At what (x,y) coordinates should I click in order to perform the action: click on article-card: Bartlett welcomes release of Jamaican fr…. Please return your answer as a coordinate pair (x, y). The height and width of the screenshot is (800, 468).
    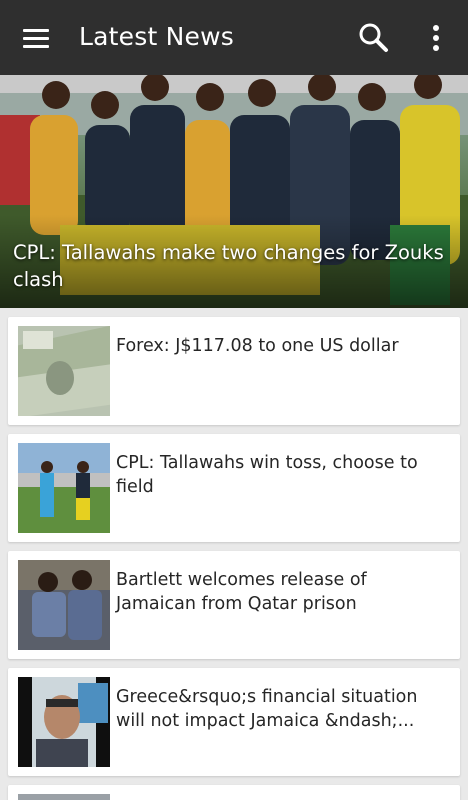
    Looking at the image, I should click on (234, 605).